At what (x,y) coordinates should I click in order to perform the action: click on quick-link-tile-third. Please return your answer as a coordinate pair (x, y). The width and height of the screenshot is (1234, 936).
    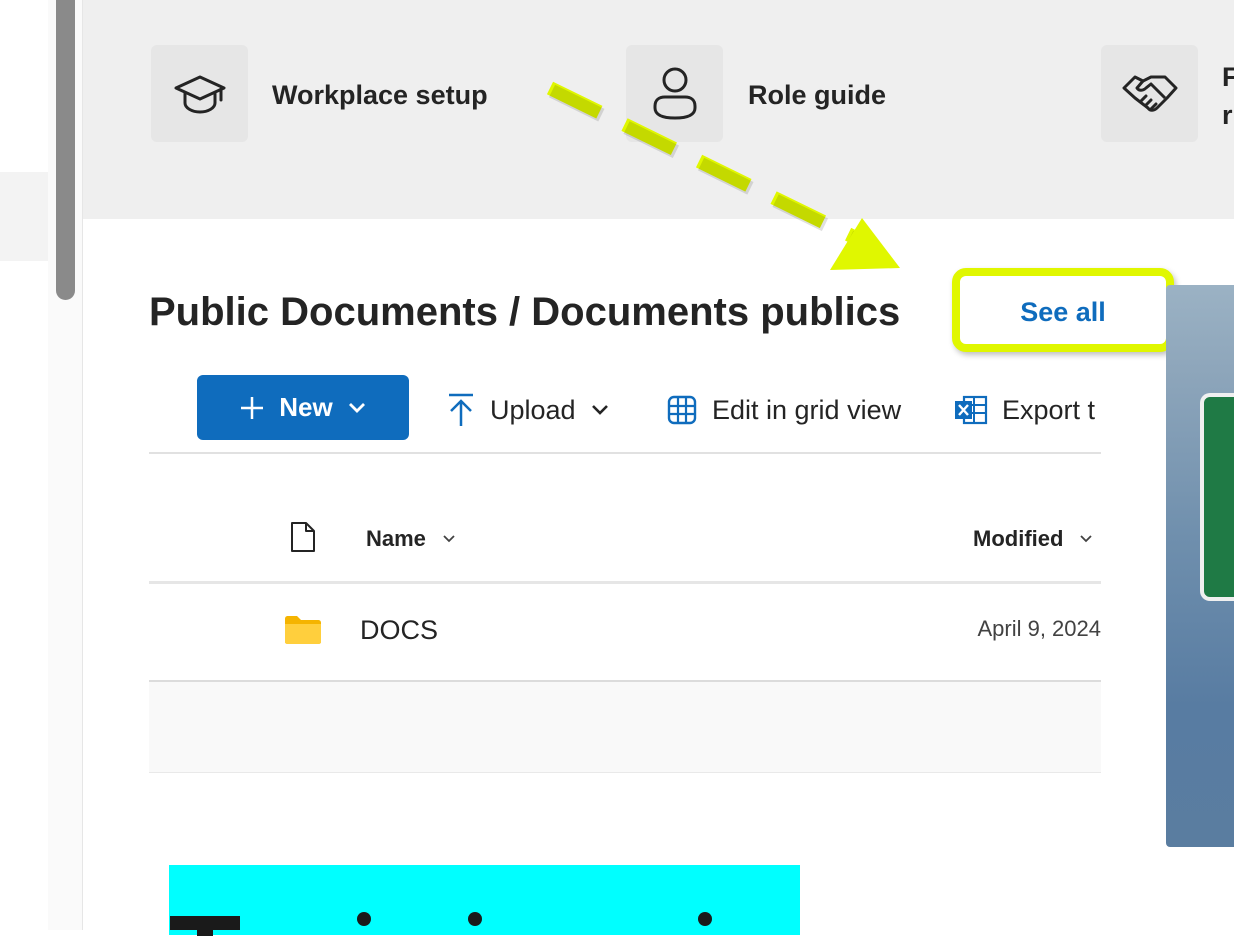
    Looking at the image, I should click on (1149, 93).